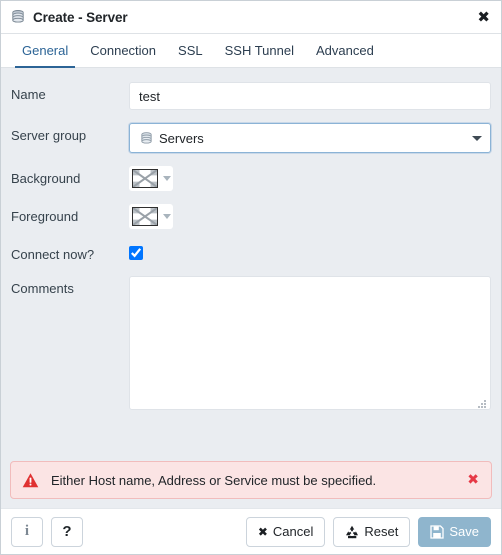  Describe the element at coordinates (46, 178) in the screenshot. I see `background-label: Background` at that location.